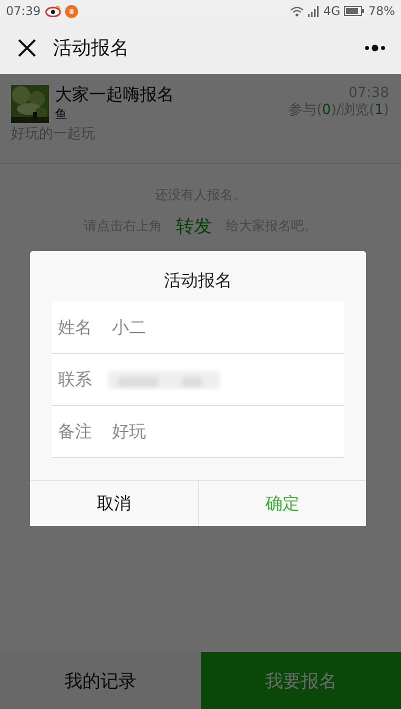 The height and width of the screenshot is (709, 401). Describe the element at coordinates (91, 48) in the screenshot. I see `page-title: 活动报名` at that location.